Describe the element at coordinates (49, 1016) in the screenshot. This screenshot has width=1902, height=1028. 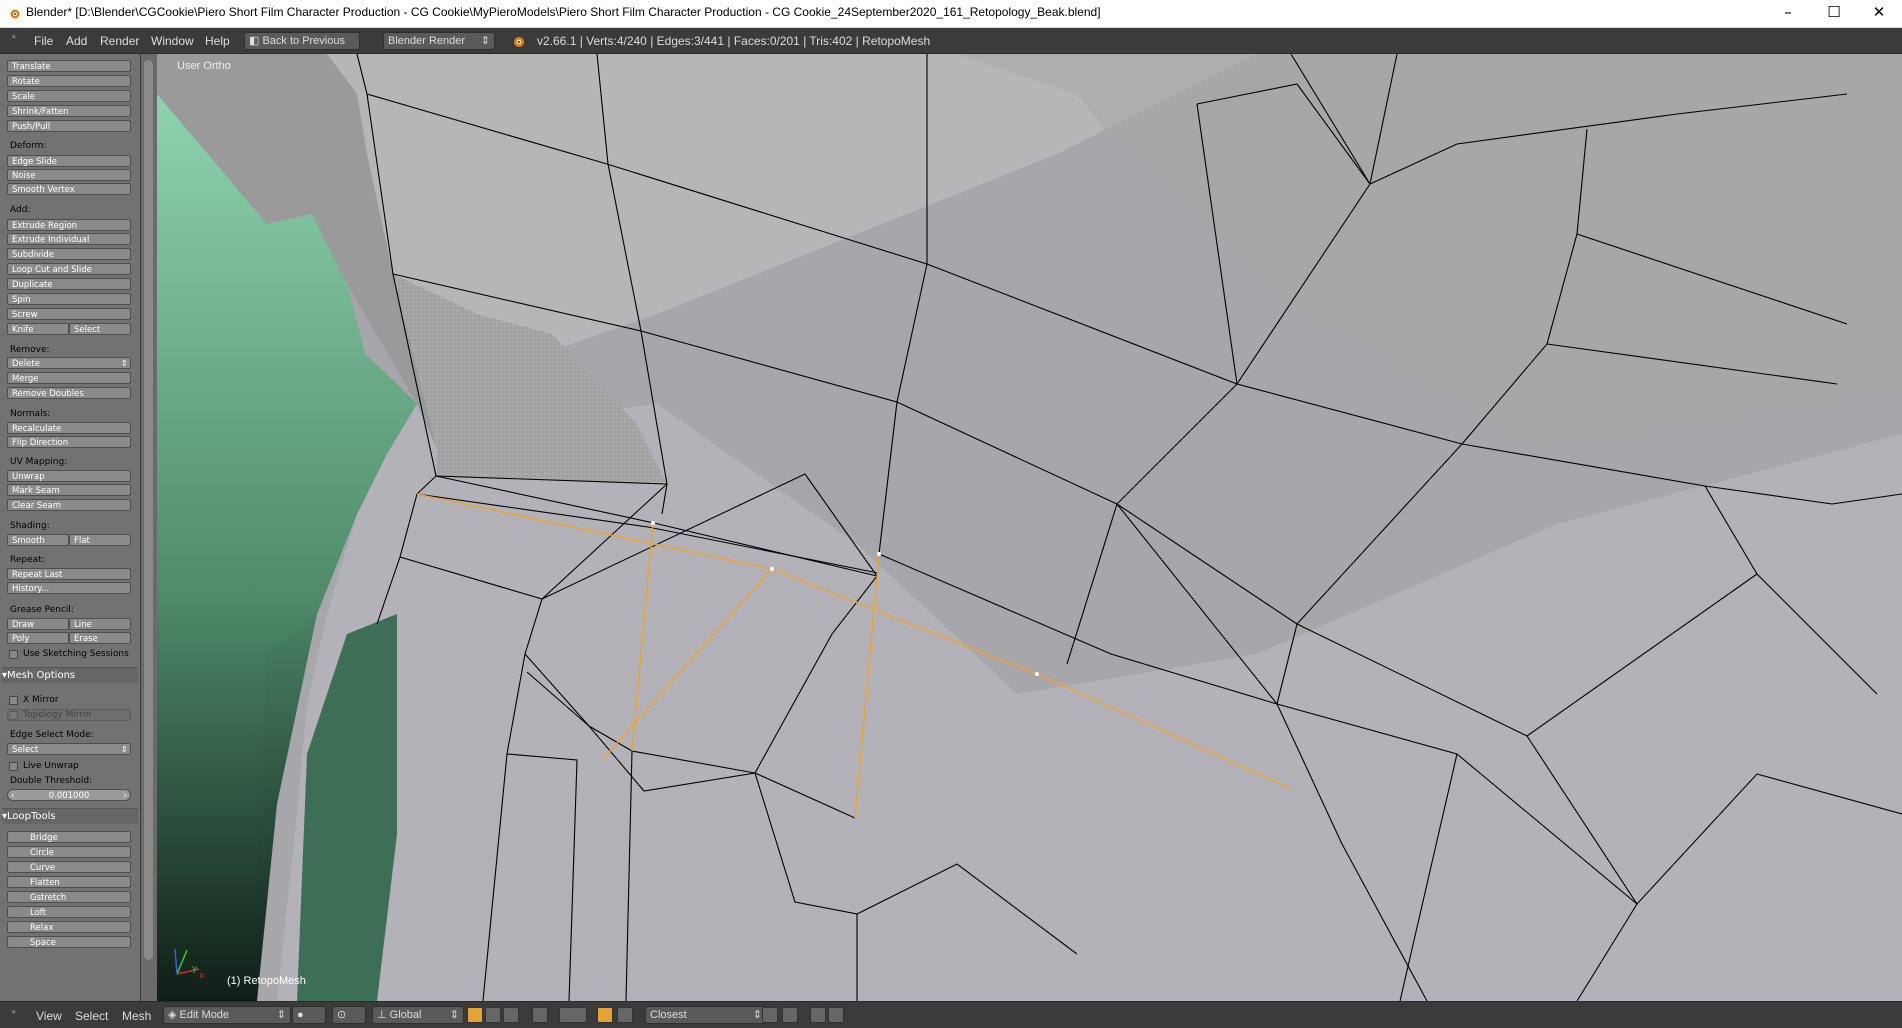
I see `menu-view: View` at that location.